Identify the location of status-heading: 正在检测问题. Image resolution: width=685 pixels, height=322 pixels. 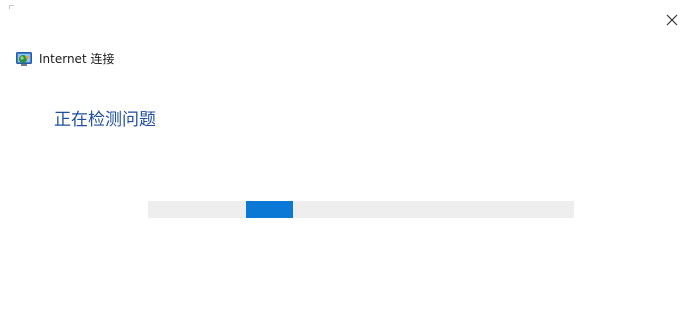
(105, 120).